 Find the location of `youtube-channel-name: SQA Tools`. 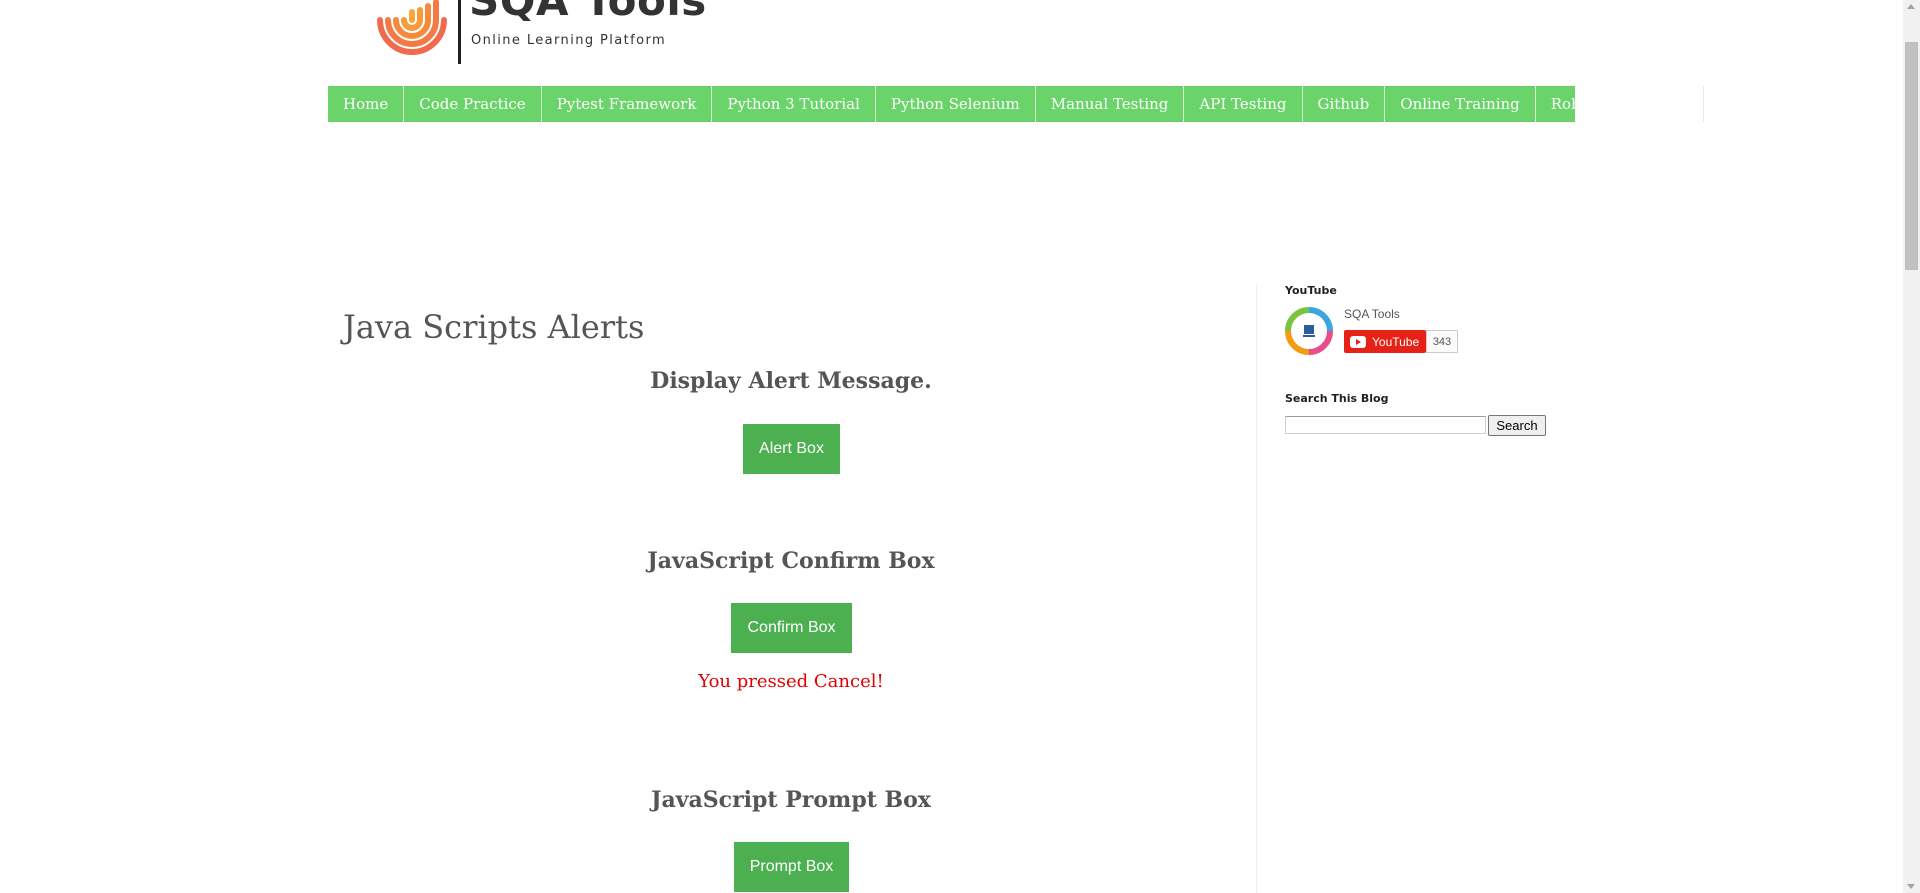

youtube-channel-name: SQA Tools is located at coordinates (1372, 314).